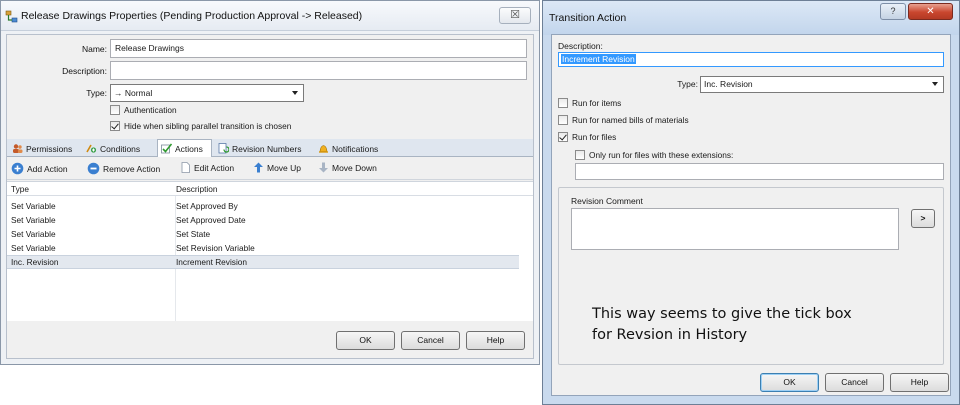 The width and height of the screenshot is (960, 405). I want to click on tab-permissions-label: Permissions, so click(49, 148).